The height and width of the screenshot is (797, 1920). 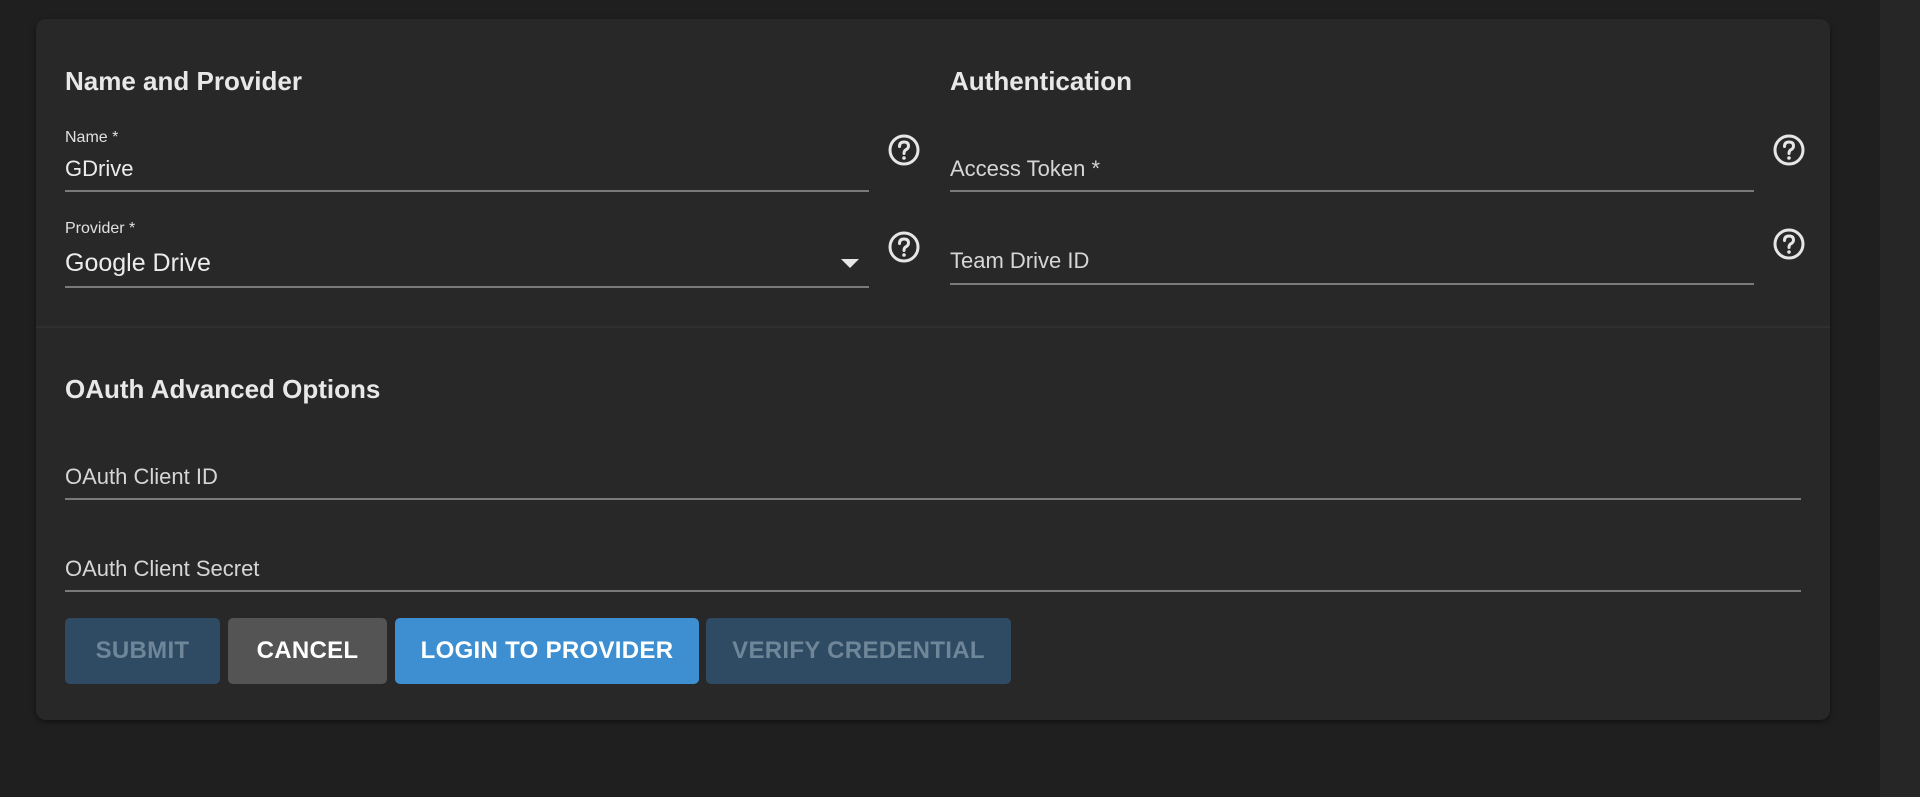 What do you see at coordinates (858, 651) in the screenshot?
I see `verify-credential-button: VERIFY CREDENTIAL` at bounding box center [858, 651].